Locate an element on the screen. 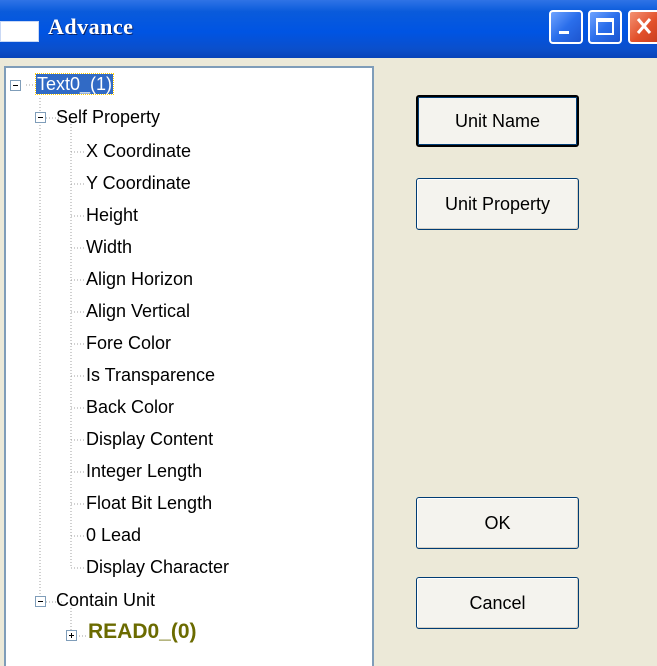  tree-item-display-content: Display Content is located at coordinates (149, 440).